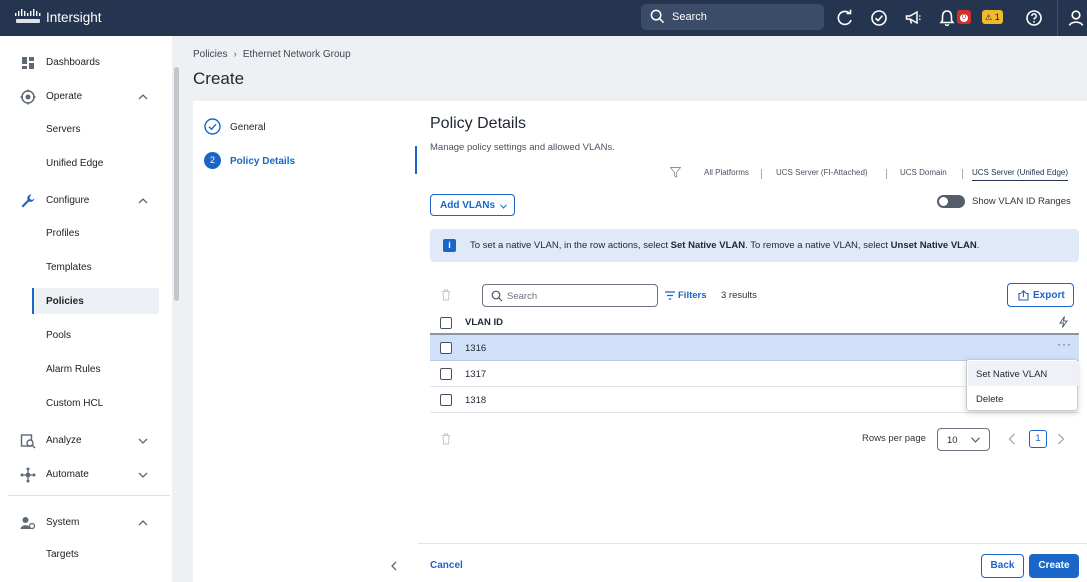  I want to click on info-icon: i, so click(449, 245).